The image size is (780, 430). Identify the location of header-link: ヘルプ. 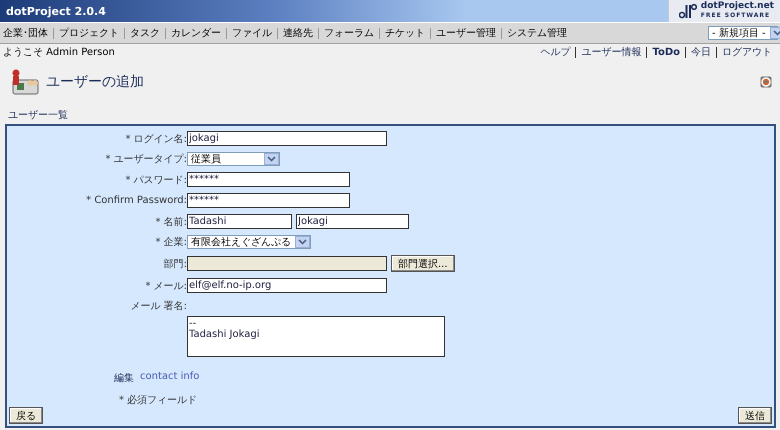
(555, 52).